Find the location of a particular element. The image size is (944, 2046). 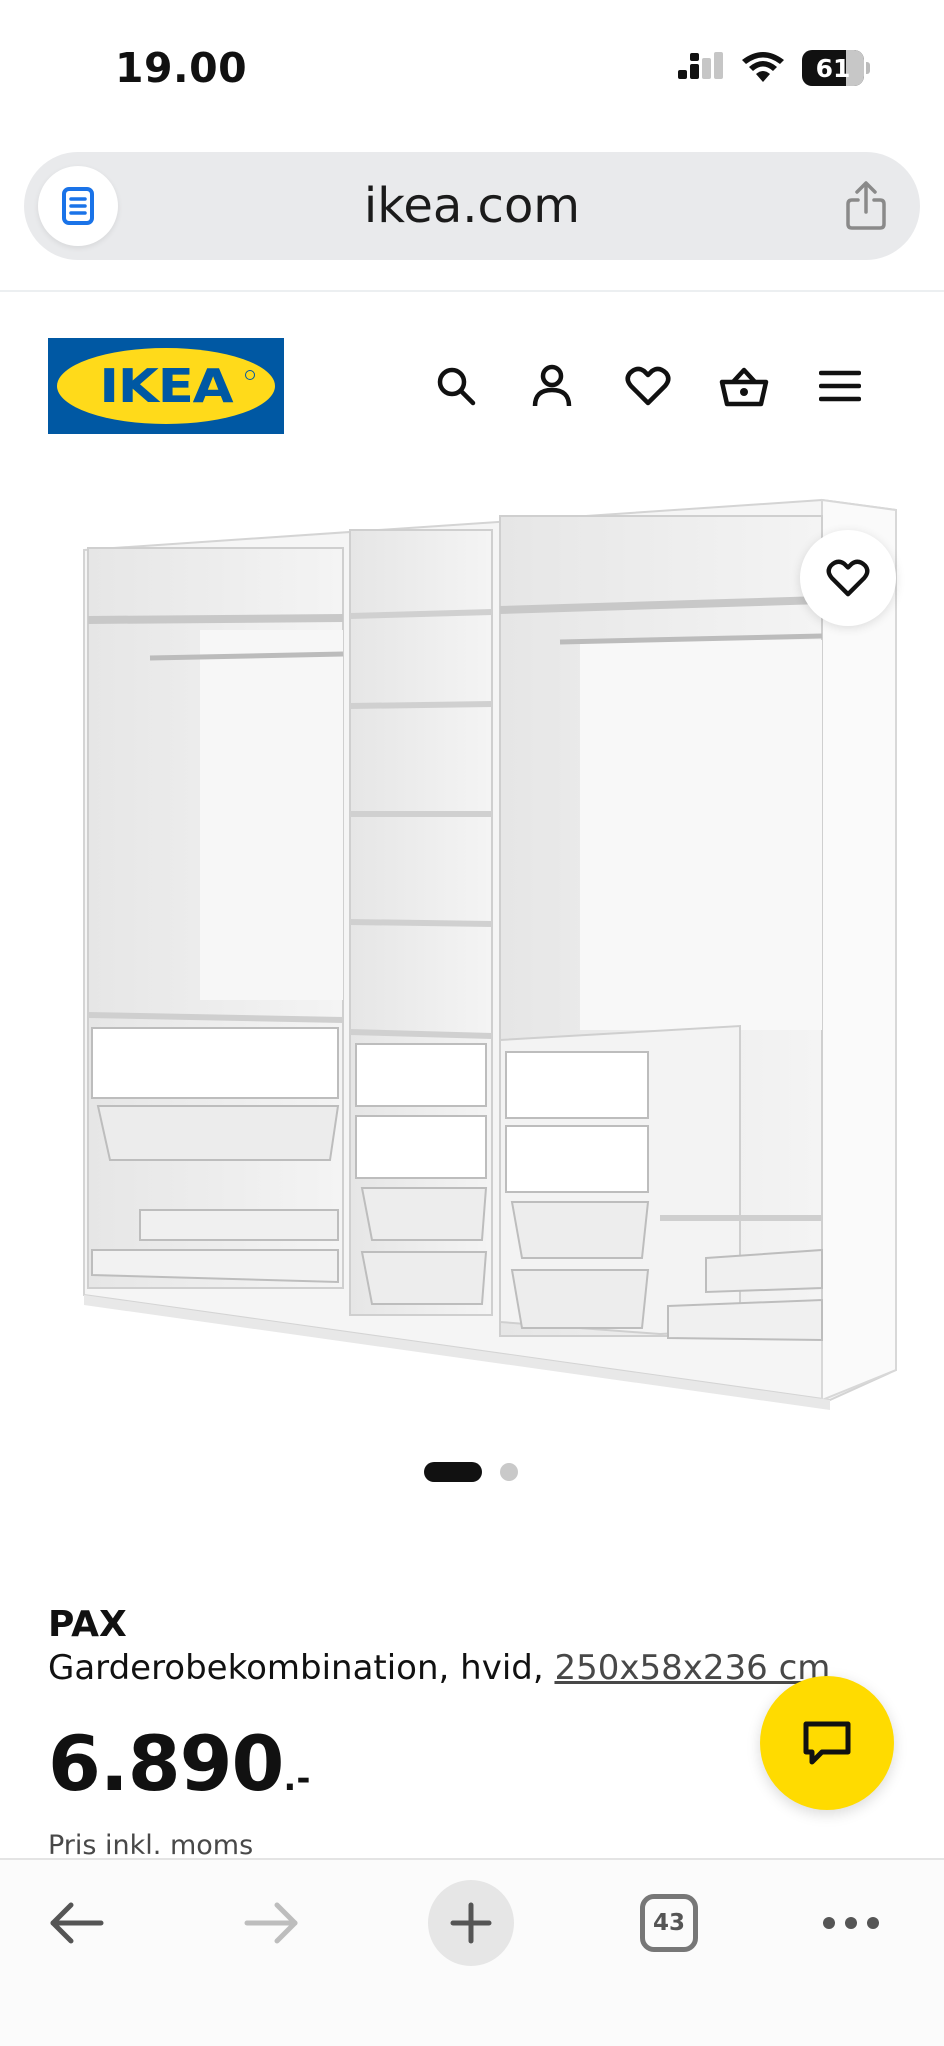

chat-icon is located at coordinates (827, 1743).